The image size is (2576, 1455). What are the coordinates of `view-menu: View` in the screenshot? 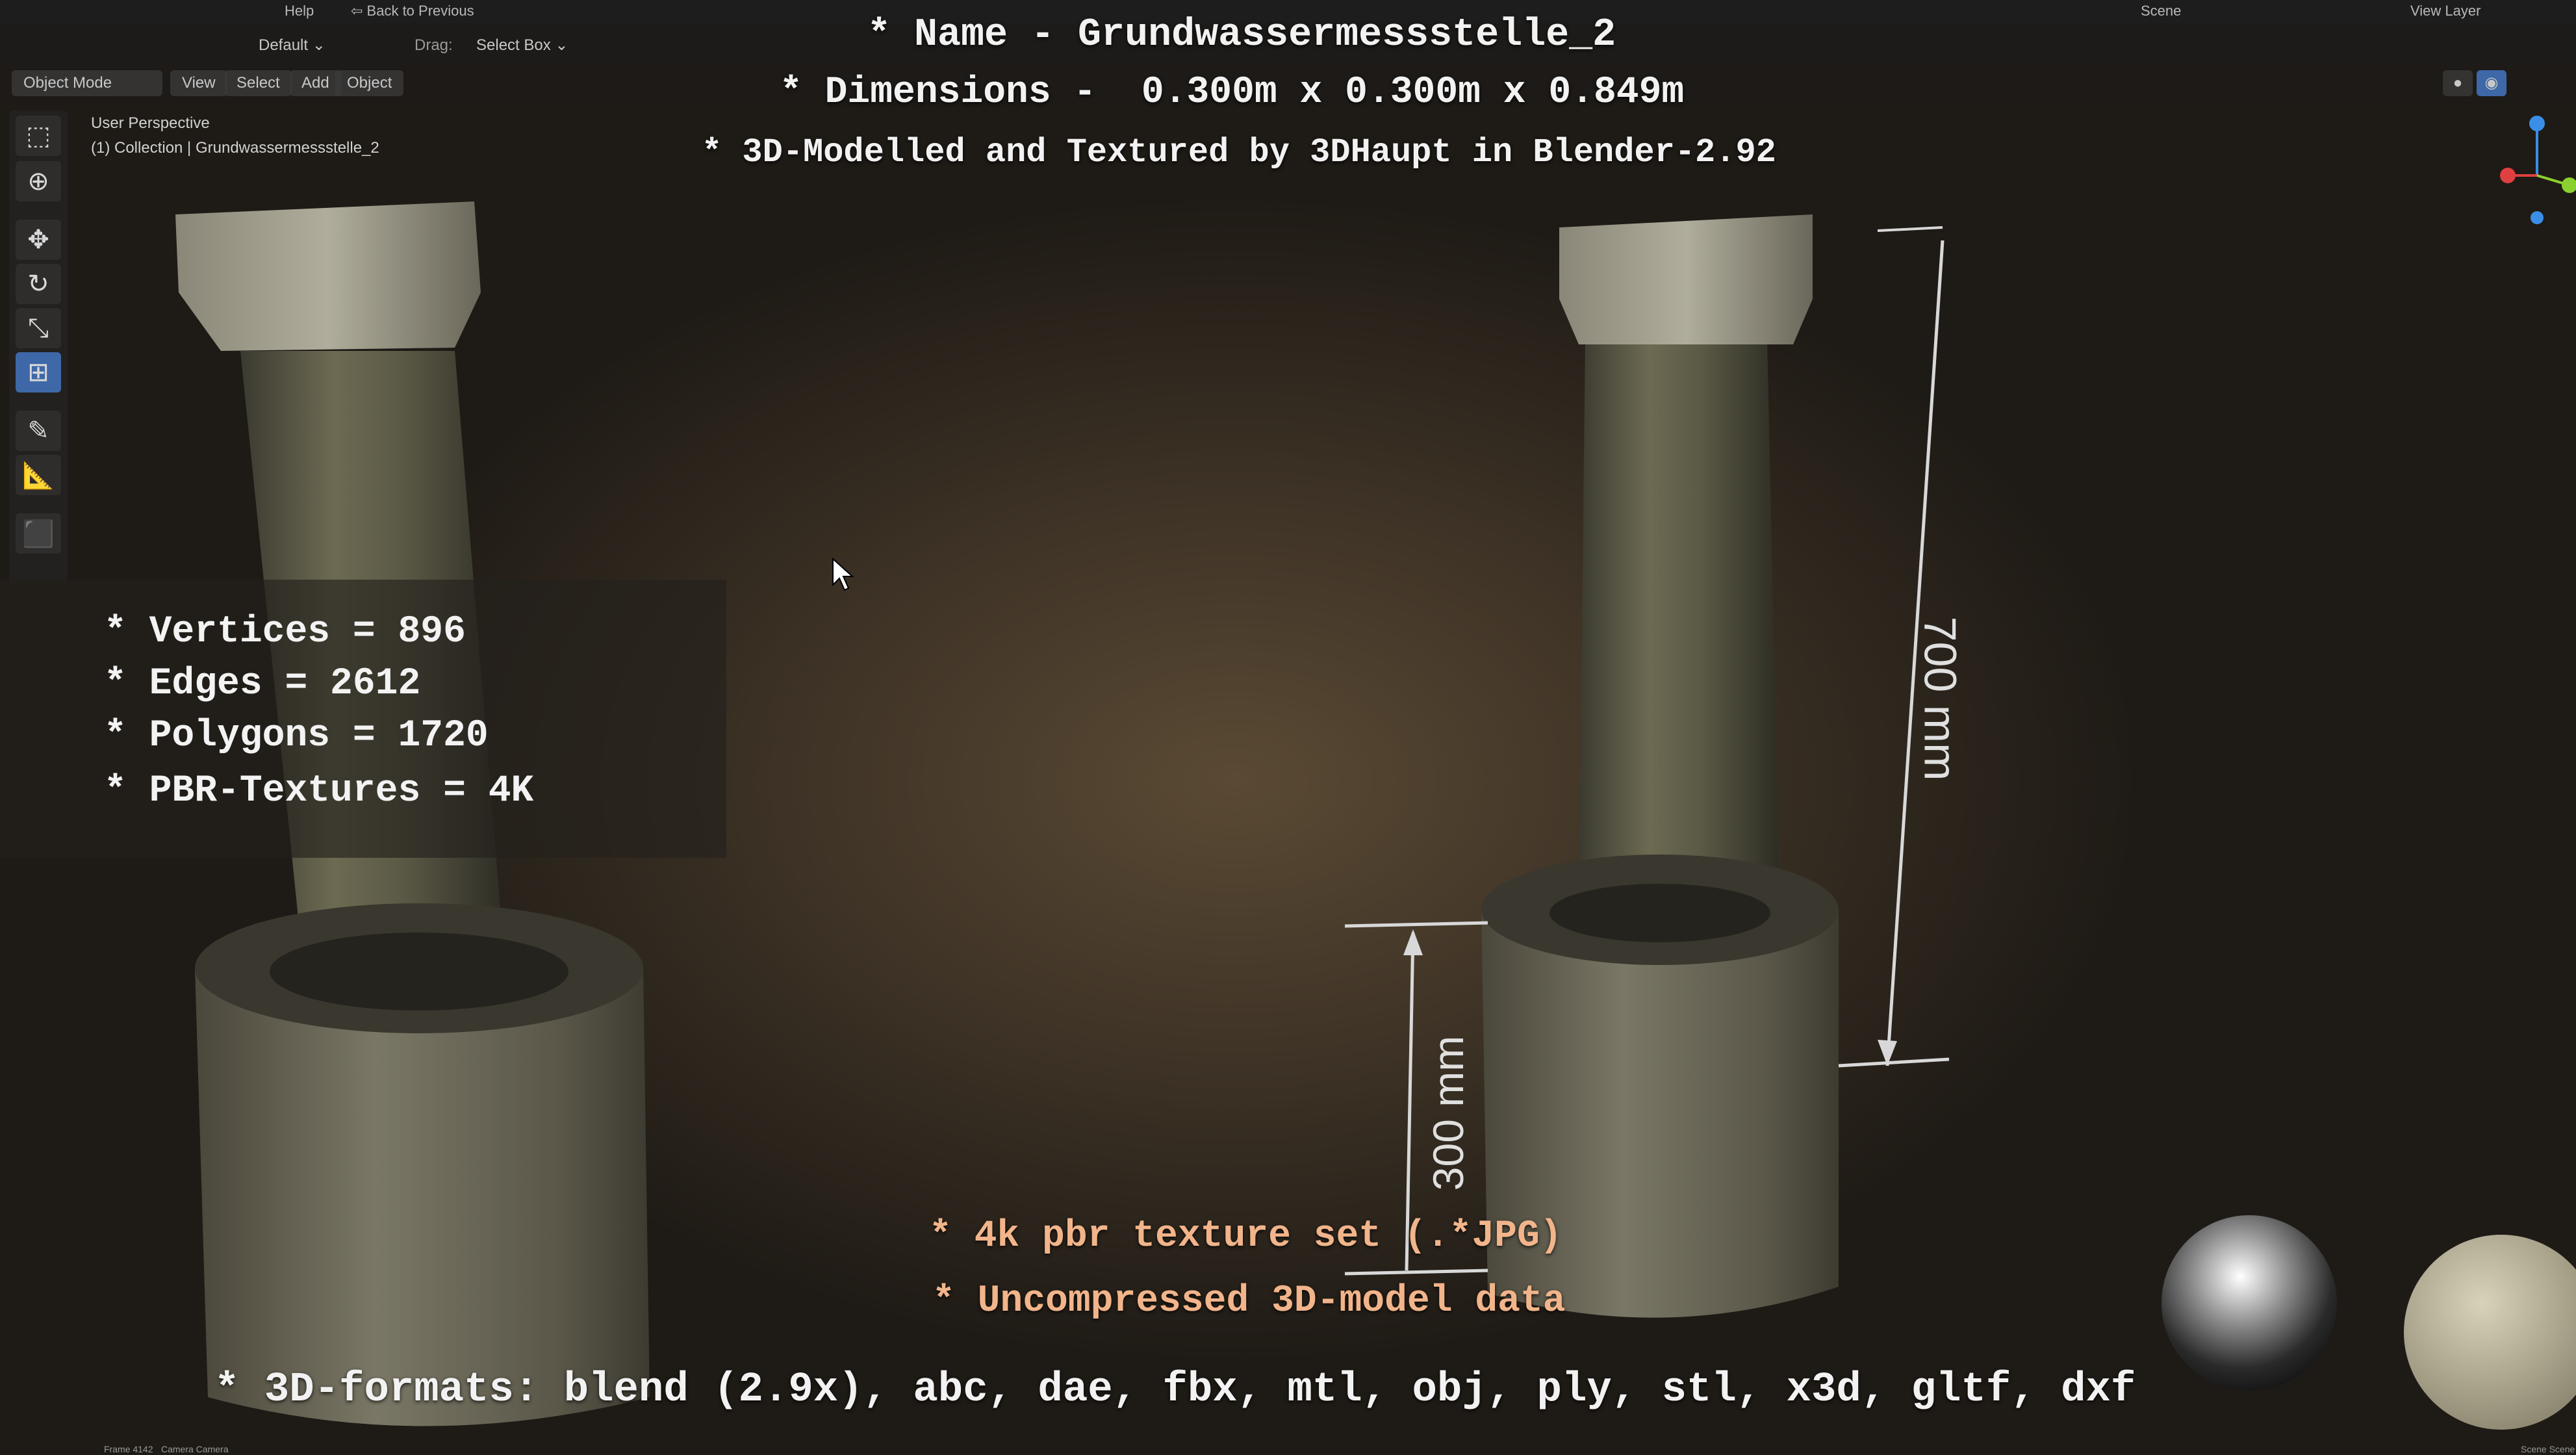 It's located at (198, 83).